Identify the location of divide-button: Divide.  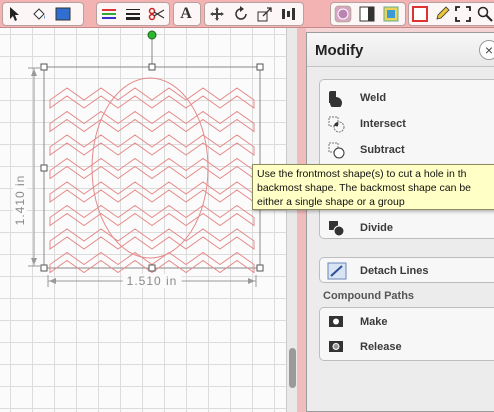
(359, 228).